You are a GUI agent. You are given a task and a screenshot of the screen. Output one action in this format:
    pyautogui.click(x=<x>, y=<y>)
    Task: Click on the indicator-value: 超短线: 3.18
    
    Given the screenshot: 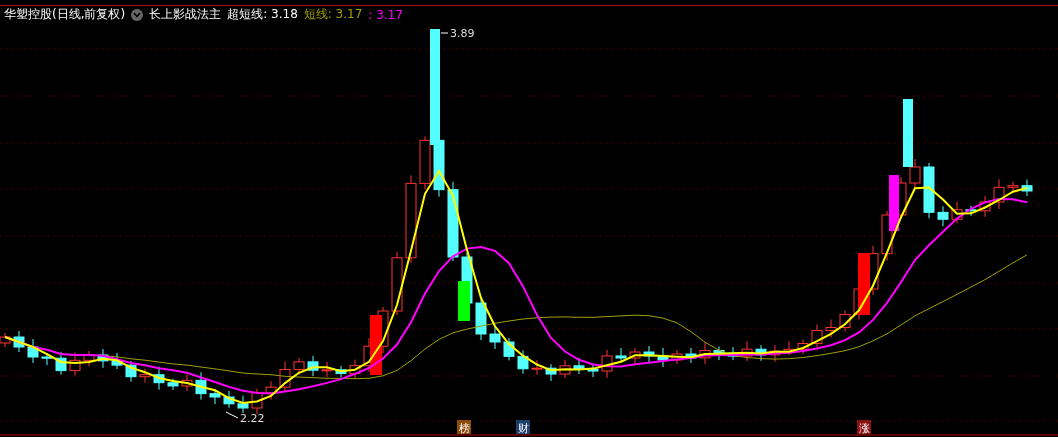 What is the action you would take?
    pyautogui.click(x=262, y=14)
    